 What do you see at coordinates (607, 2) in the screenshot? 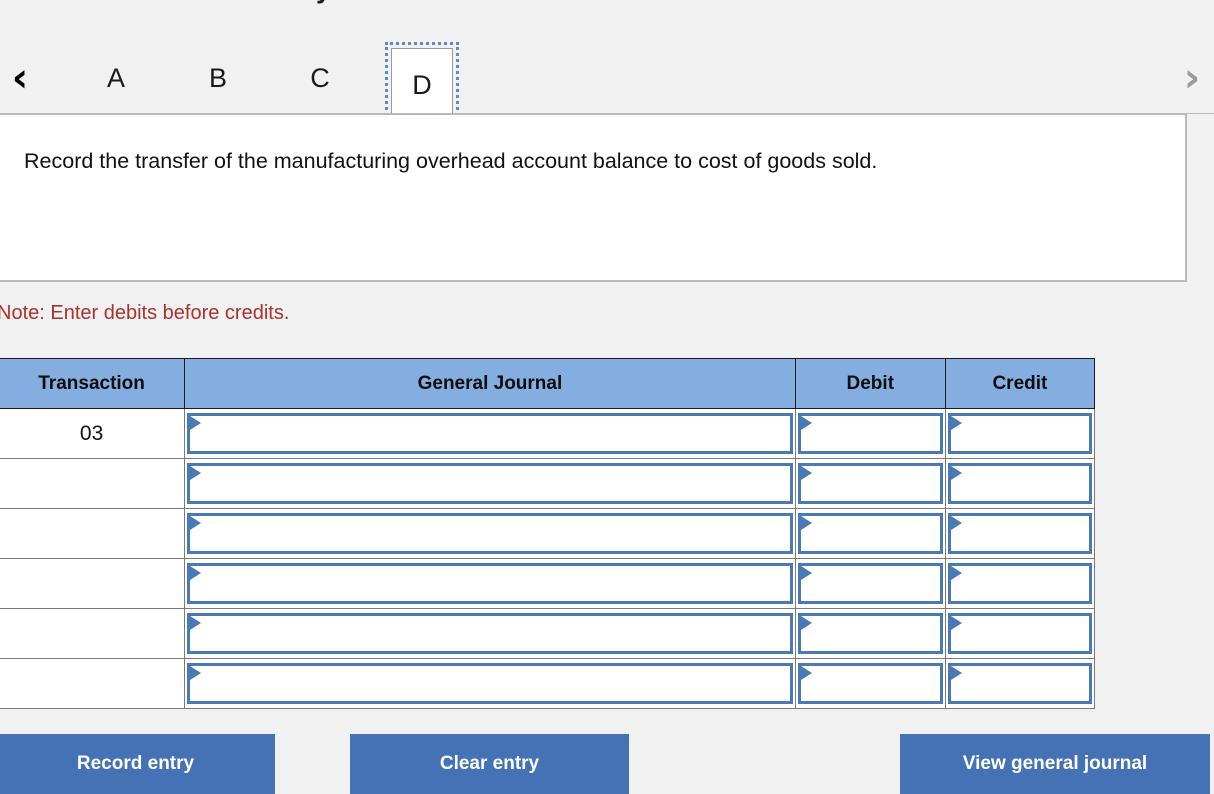
I see `worksheet-title: Journal entry worksheet` at bounding box center [607, 2].